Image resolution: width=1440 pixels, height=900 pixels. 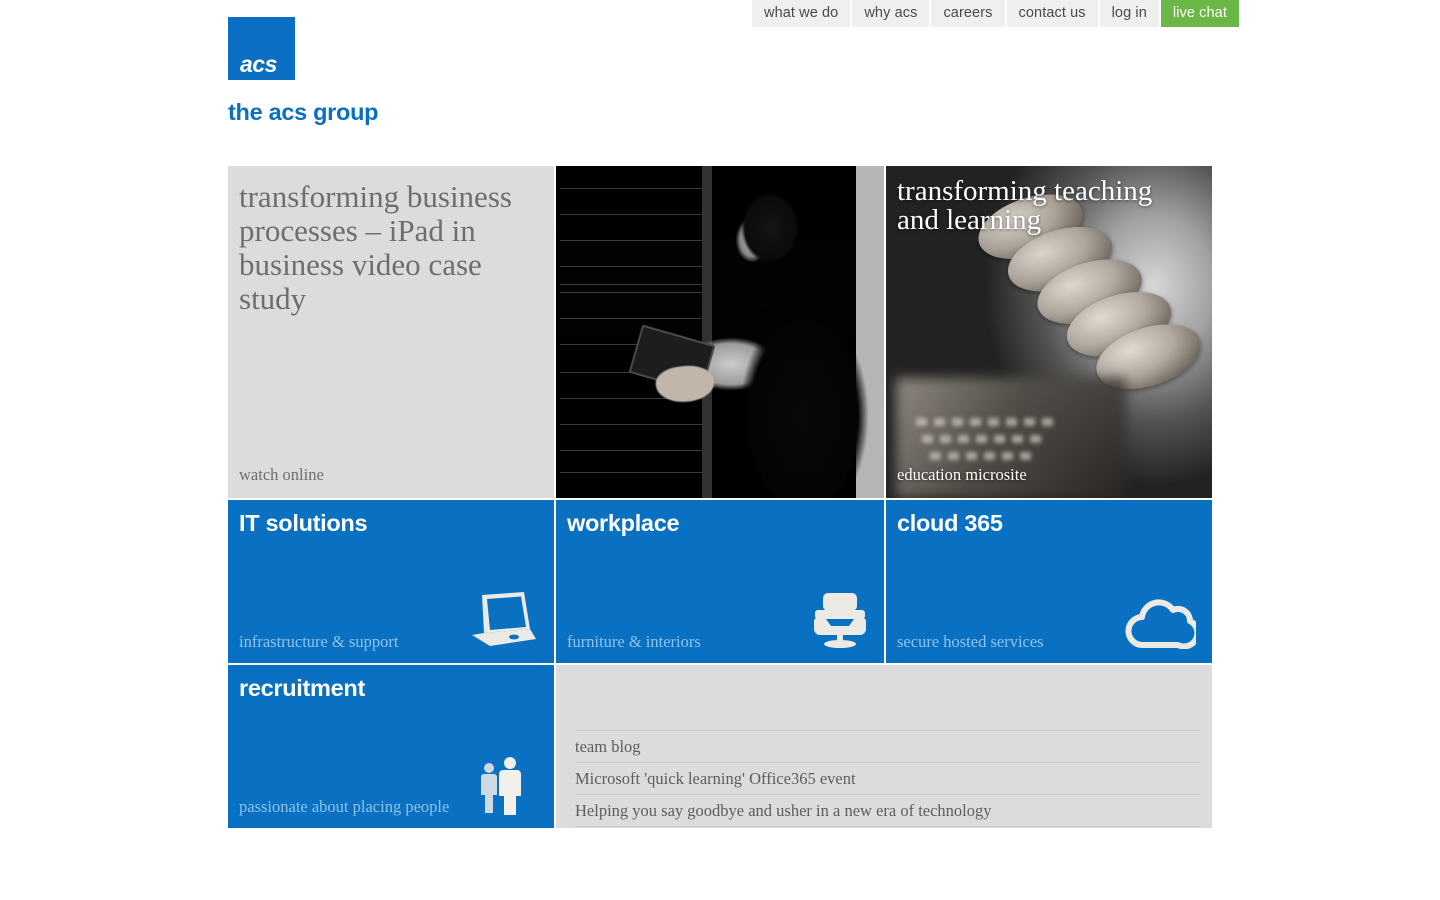 I want to click on nav-item-why-acs: why acs, so click(x=891, y=13).